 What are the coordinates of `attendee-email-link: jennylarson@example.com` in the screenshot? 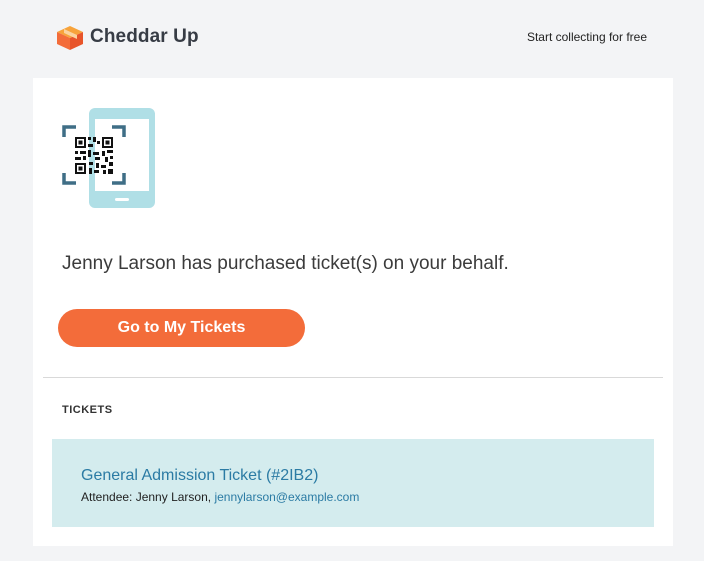 It's located at (286, 497).